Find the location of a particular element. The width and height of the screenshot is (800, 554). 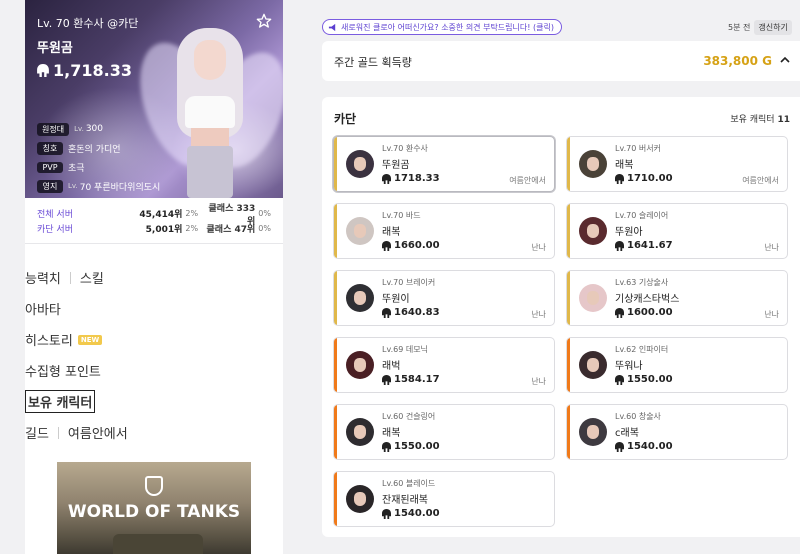

character-item-level: 1600.00 is located at coordinates (644, 312).